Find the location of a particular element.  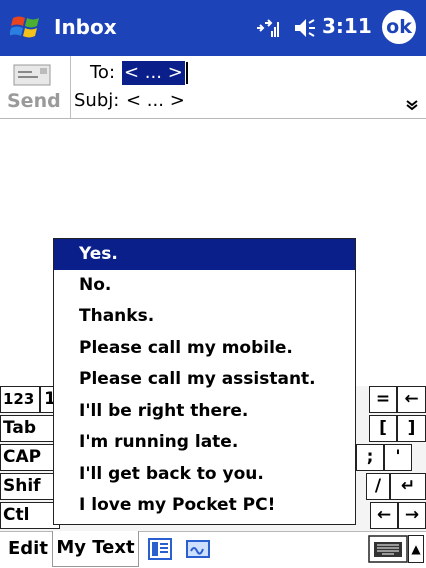

menu-item-call-assistant: Please call my assistant. is located at coordinates (204, 379).